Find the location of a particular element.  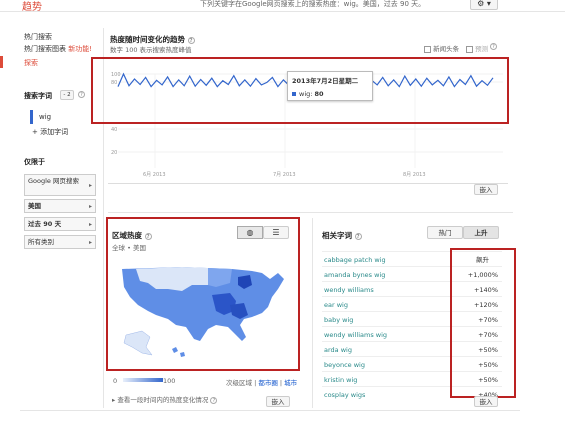

globe-icon: ◍ is located at coordinates (250, 232).